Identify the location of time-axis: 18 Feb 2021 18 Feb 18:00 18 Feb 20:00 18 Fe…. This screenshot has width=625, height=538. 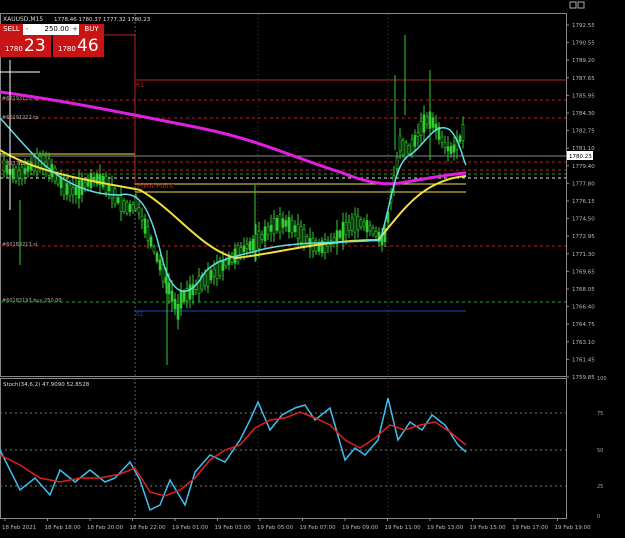
(296, 524).